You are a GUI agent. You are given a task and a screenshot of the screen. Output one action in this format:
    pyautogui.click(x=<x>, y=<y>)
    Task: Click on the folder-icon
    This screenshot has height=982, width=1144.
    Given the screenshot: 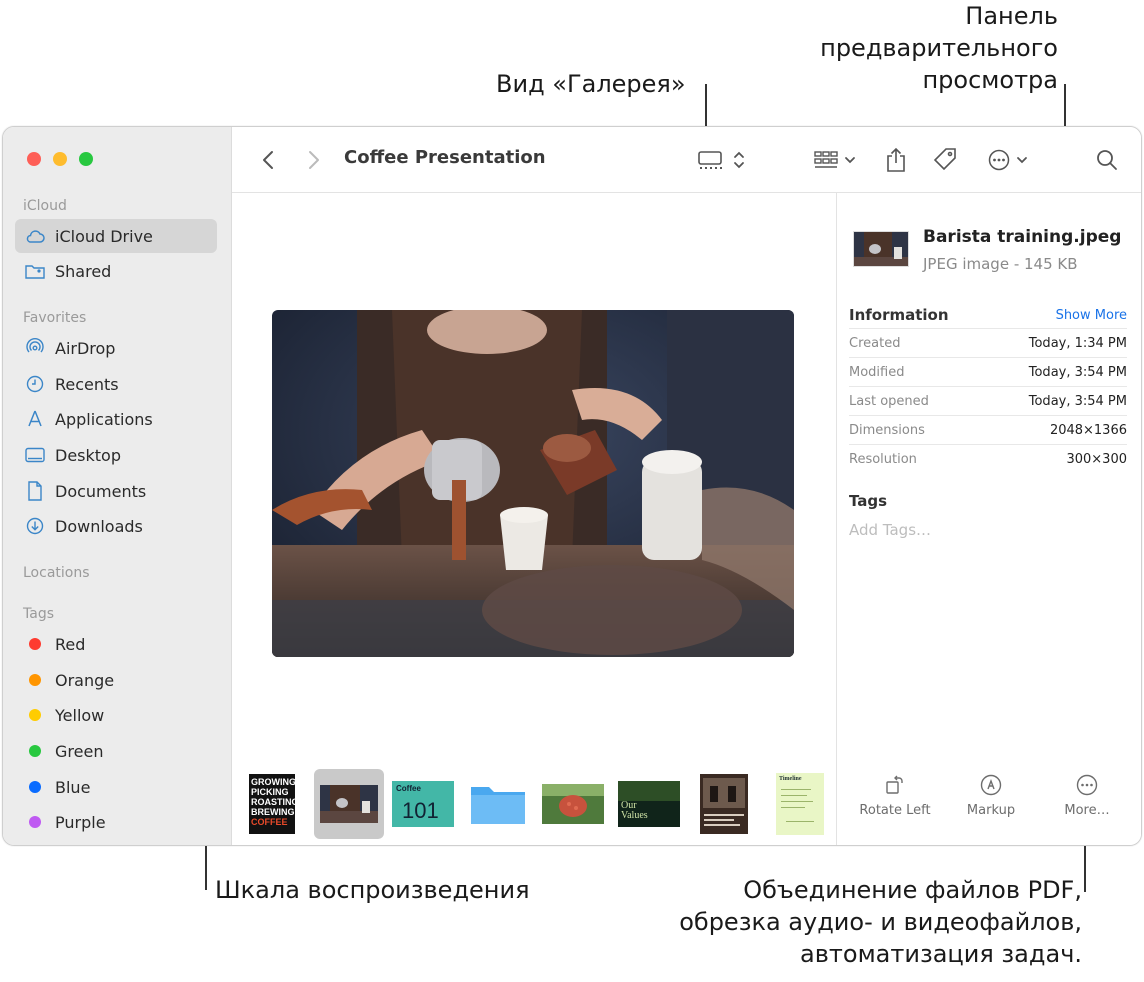 What is the action you would take?
    pyautogui.click(x=498, y=805)
    